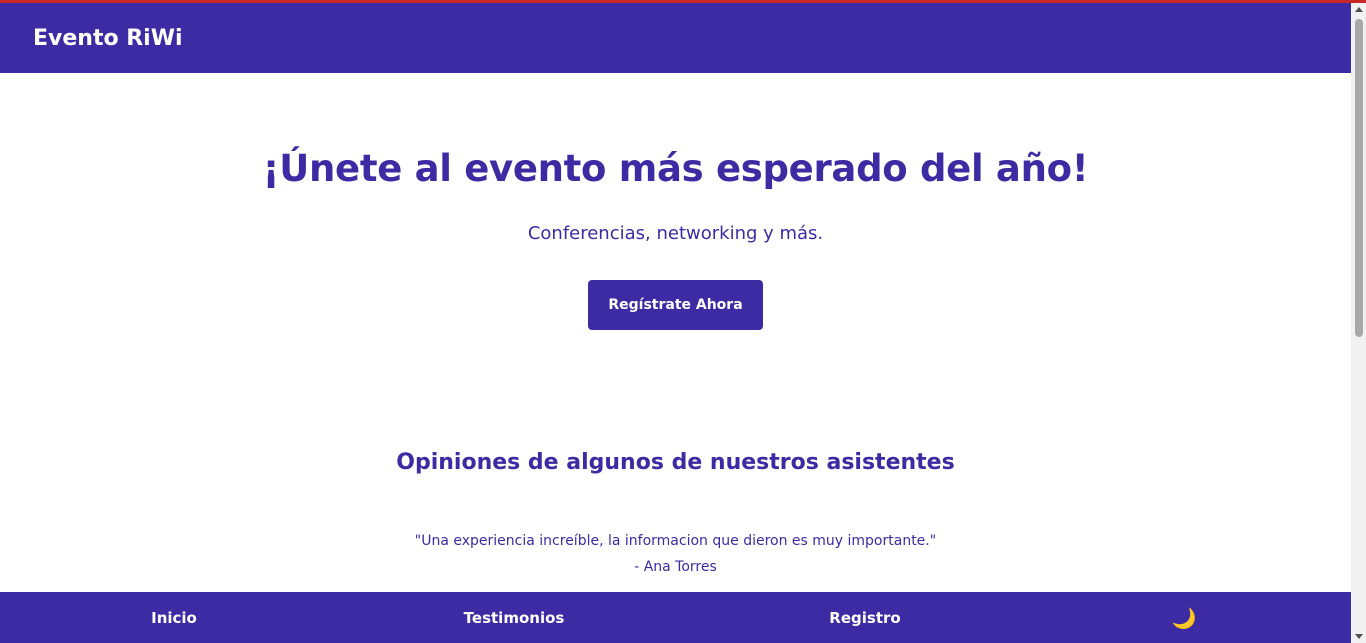 This screenshot has width=1366, height=643. Describe the element at coordinates (108, 38) in the screenshot. I see `brand-logo-text: Evento RiWi` at that location.